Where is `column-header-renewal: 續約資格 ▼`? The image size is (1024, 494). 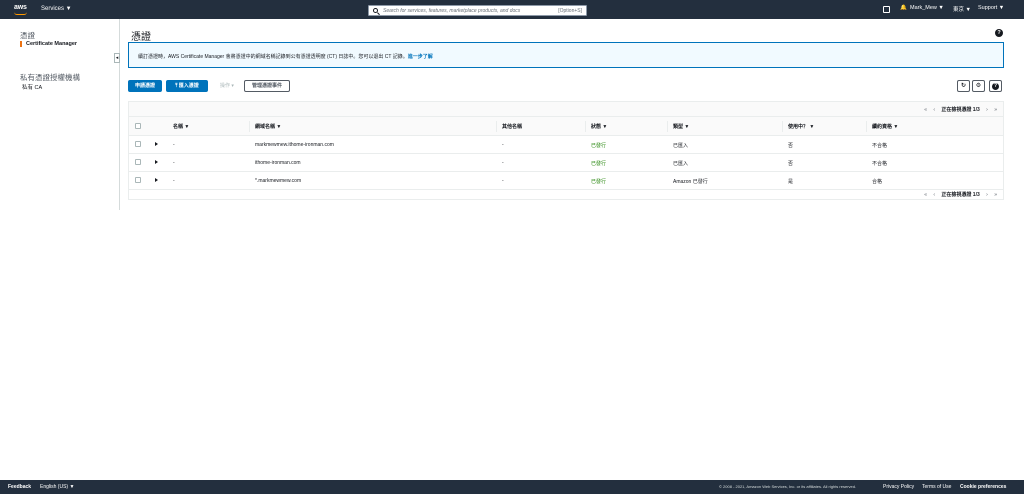 column-header-renewal: 續約資格 ▼ is located at coordinates (885, 126).